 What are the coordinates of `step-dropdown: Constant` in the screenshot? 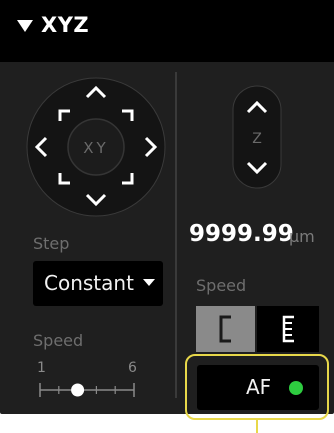 It's located at (98, 283).